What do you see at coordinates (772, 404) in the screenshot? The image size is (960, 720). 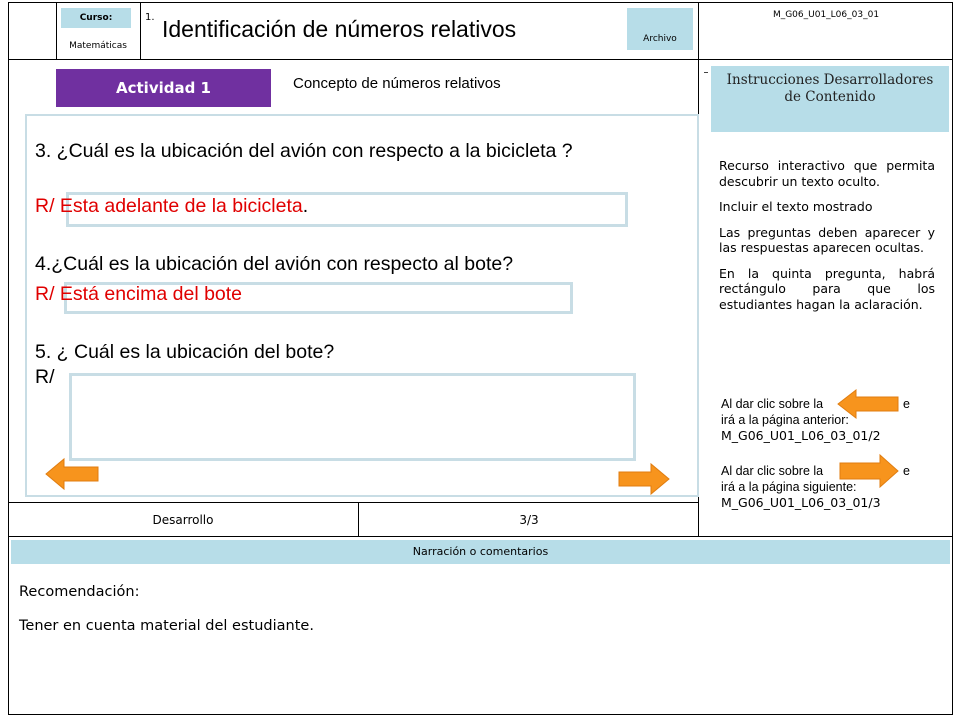 I see `prev-instruction-text: Al dar clic sobre la` at bounding box center [772, 404].